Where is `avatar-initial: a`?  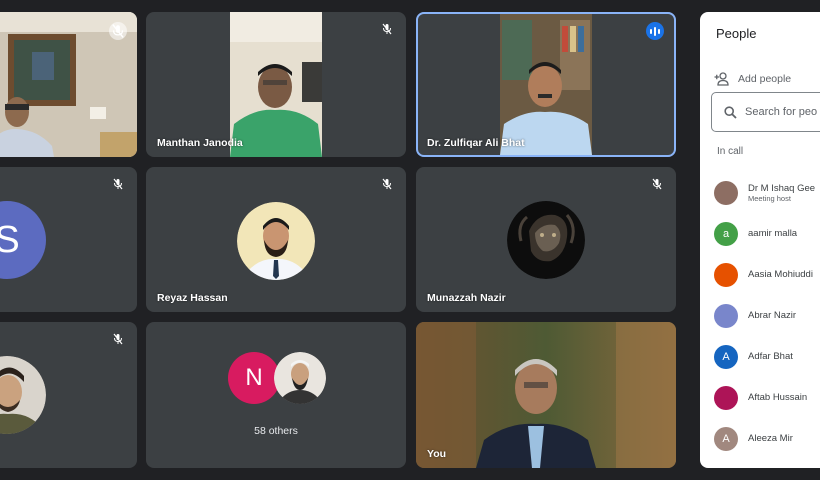
avatar-initial: a is located at coordinates (726, 233).